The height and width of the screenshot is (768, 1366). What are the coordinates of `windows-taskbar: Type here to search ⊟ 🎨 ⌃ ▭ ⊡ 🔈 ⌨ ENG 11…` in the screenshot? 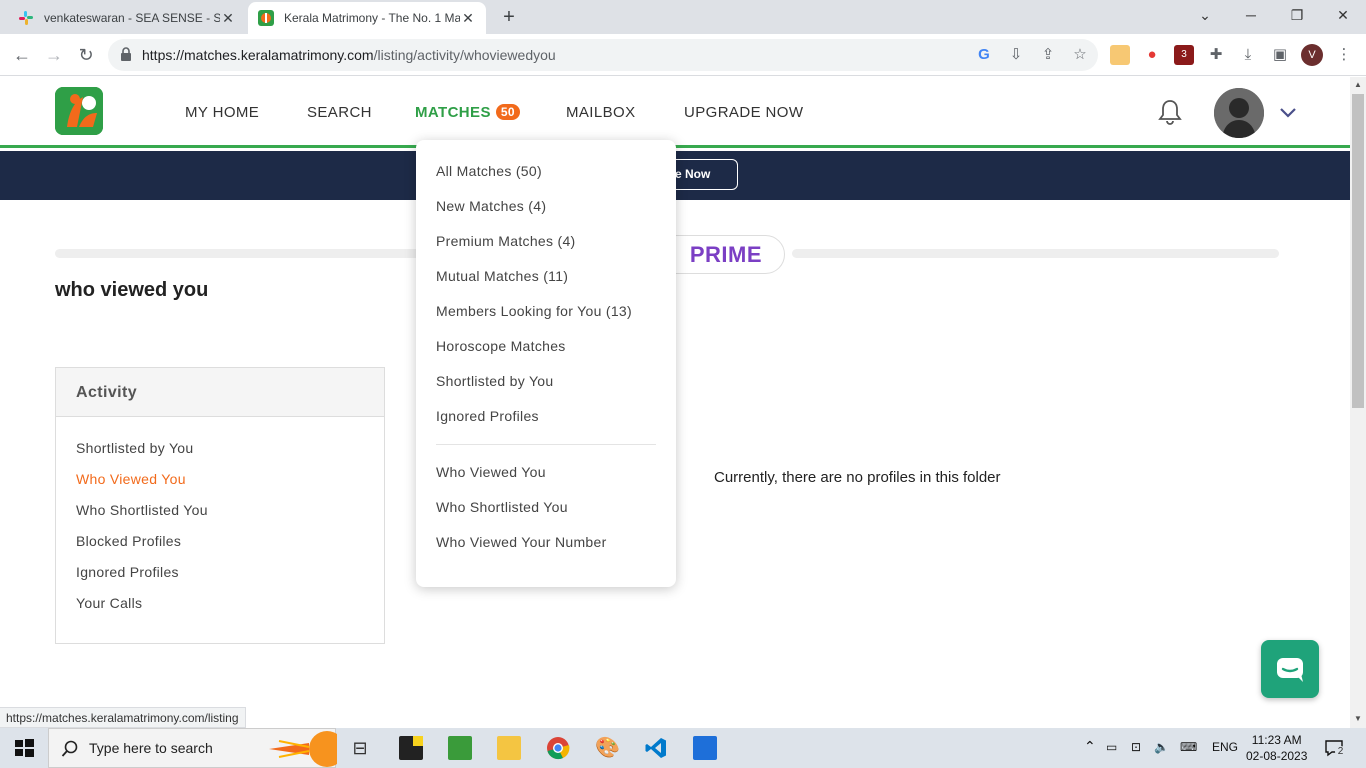 It's located at (683, 748).